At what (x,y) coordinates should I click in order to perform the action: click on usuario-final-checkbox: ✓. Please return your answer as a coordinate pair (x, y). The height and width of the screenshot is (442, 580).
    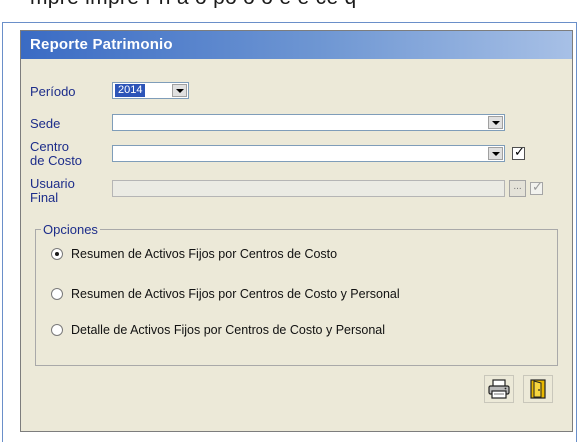
    Looking at the image, I should click on (536, 187).